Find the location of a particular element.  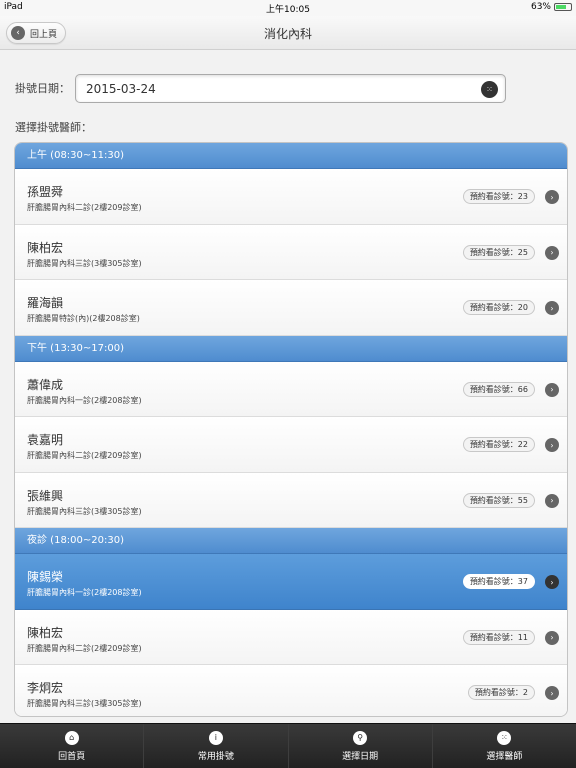

tab-item: ⚲ 選擇日期 is located at coordinates (360, 746).